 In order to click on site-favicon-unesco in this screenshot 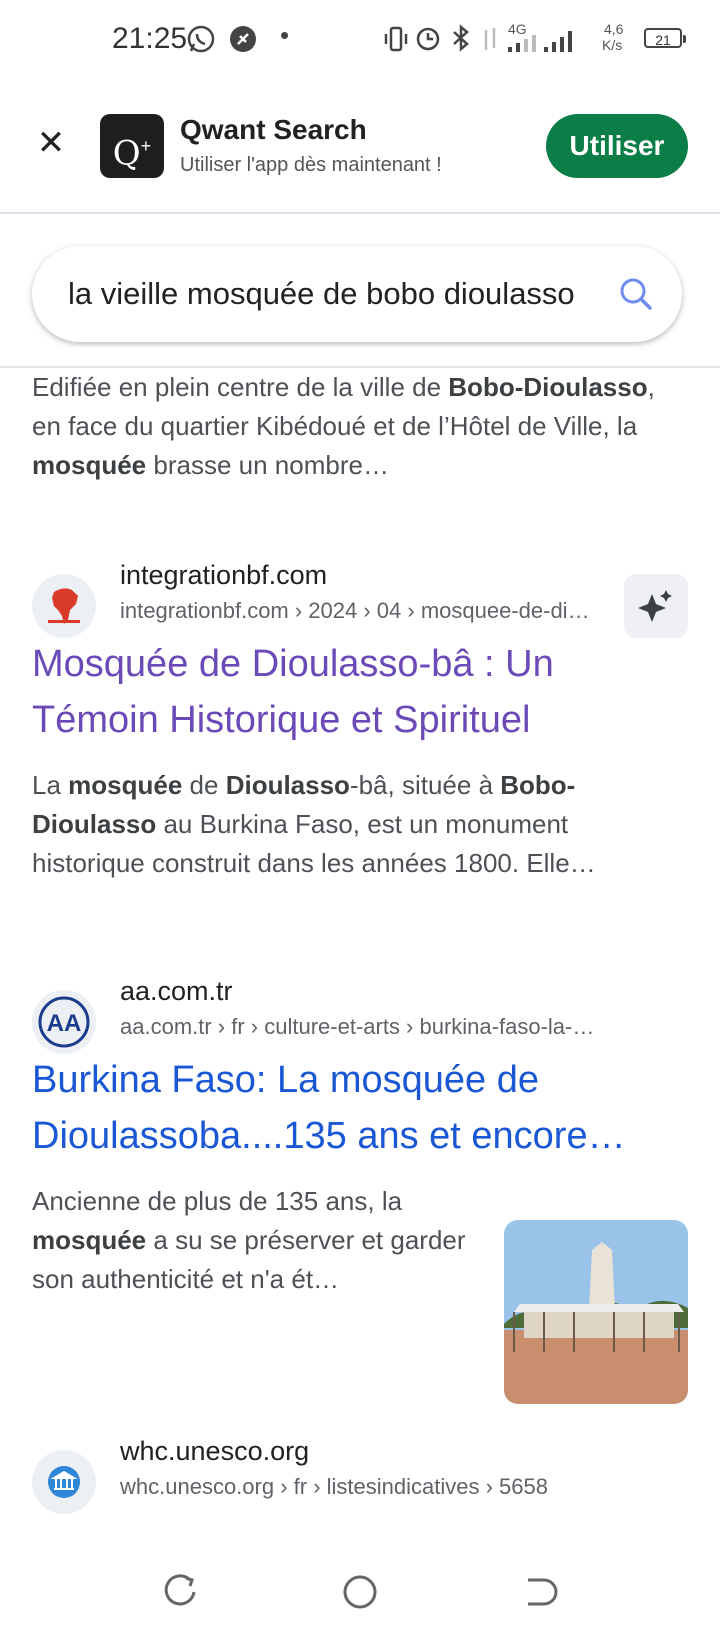, I will do `click(64, 1482)`.